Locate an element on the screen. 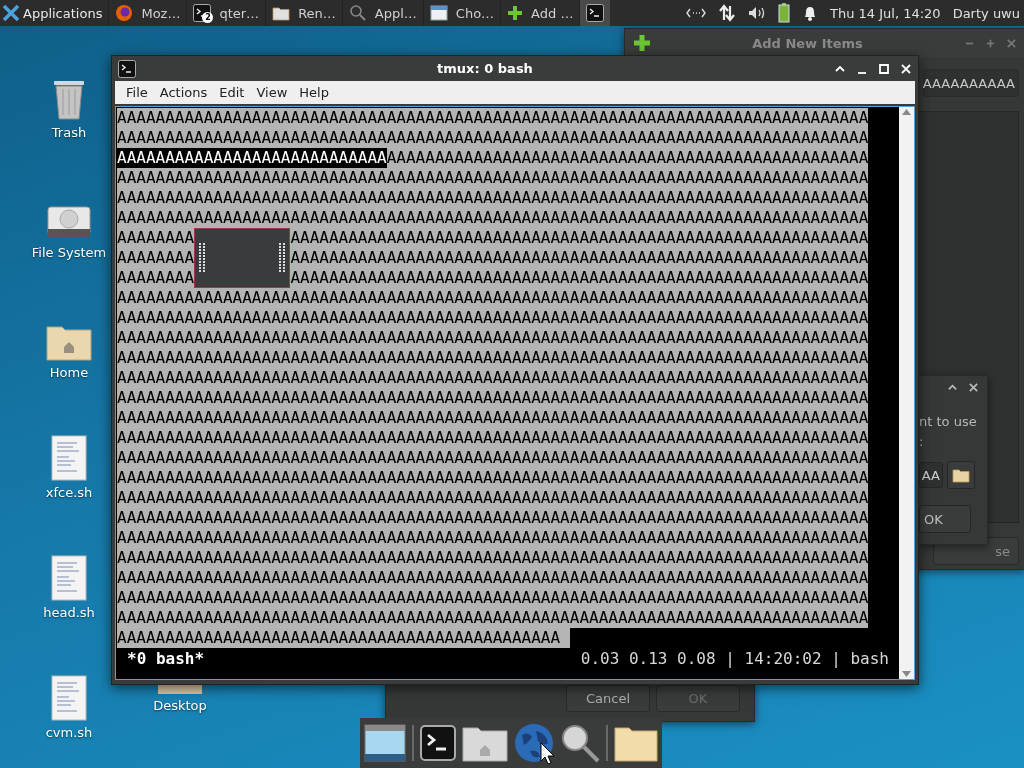 The image size is (1024, 768). menu-item: View is located at coordinates (272, 92).